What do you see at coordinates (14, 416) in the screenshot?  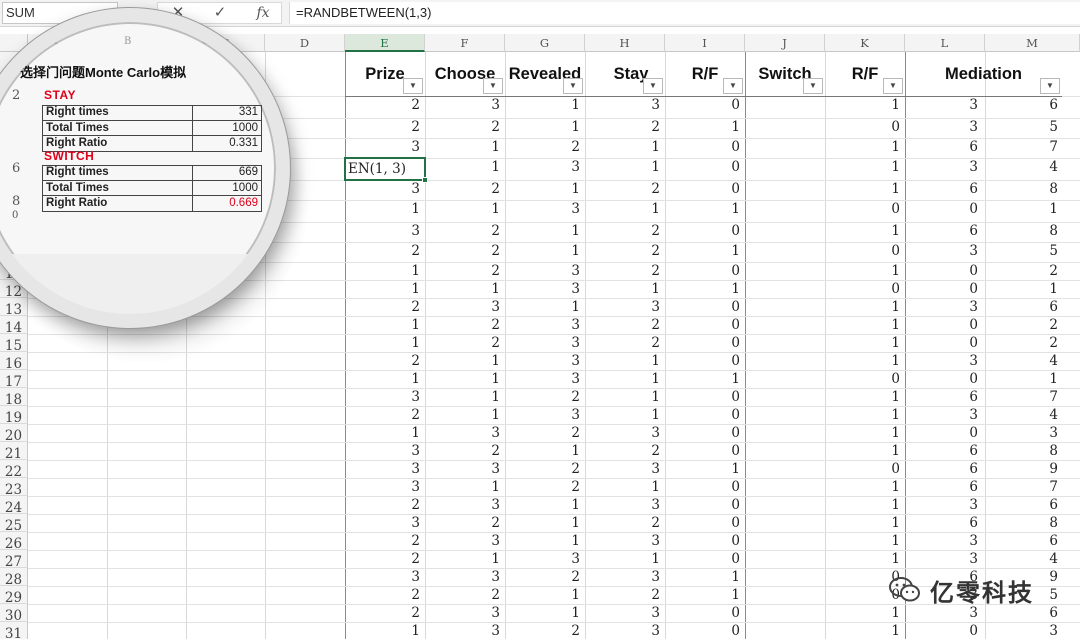 I see `row-header-19: 19` at bounding box center [14, 416].